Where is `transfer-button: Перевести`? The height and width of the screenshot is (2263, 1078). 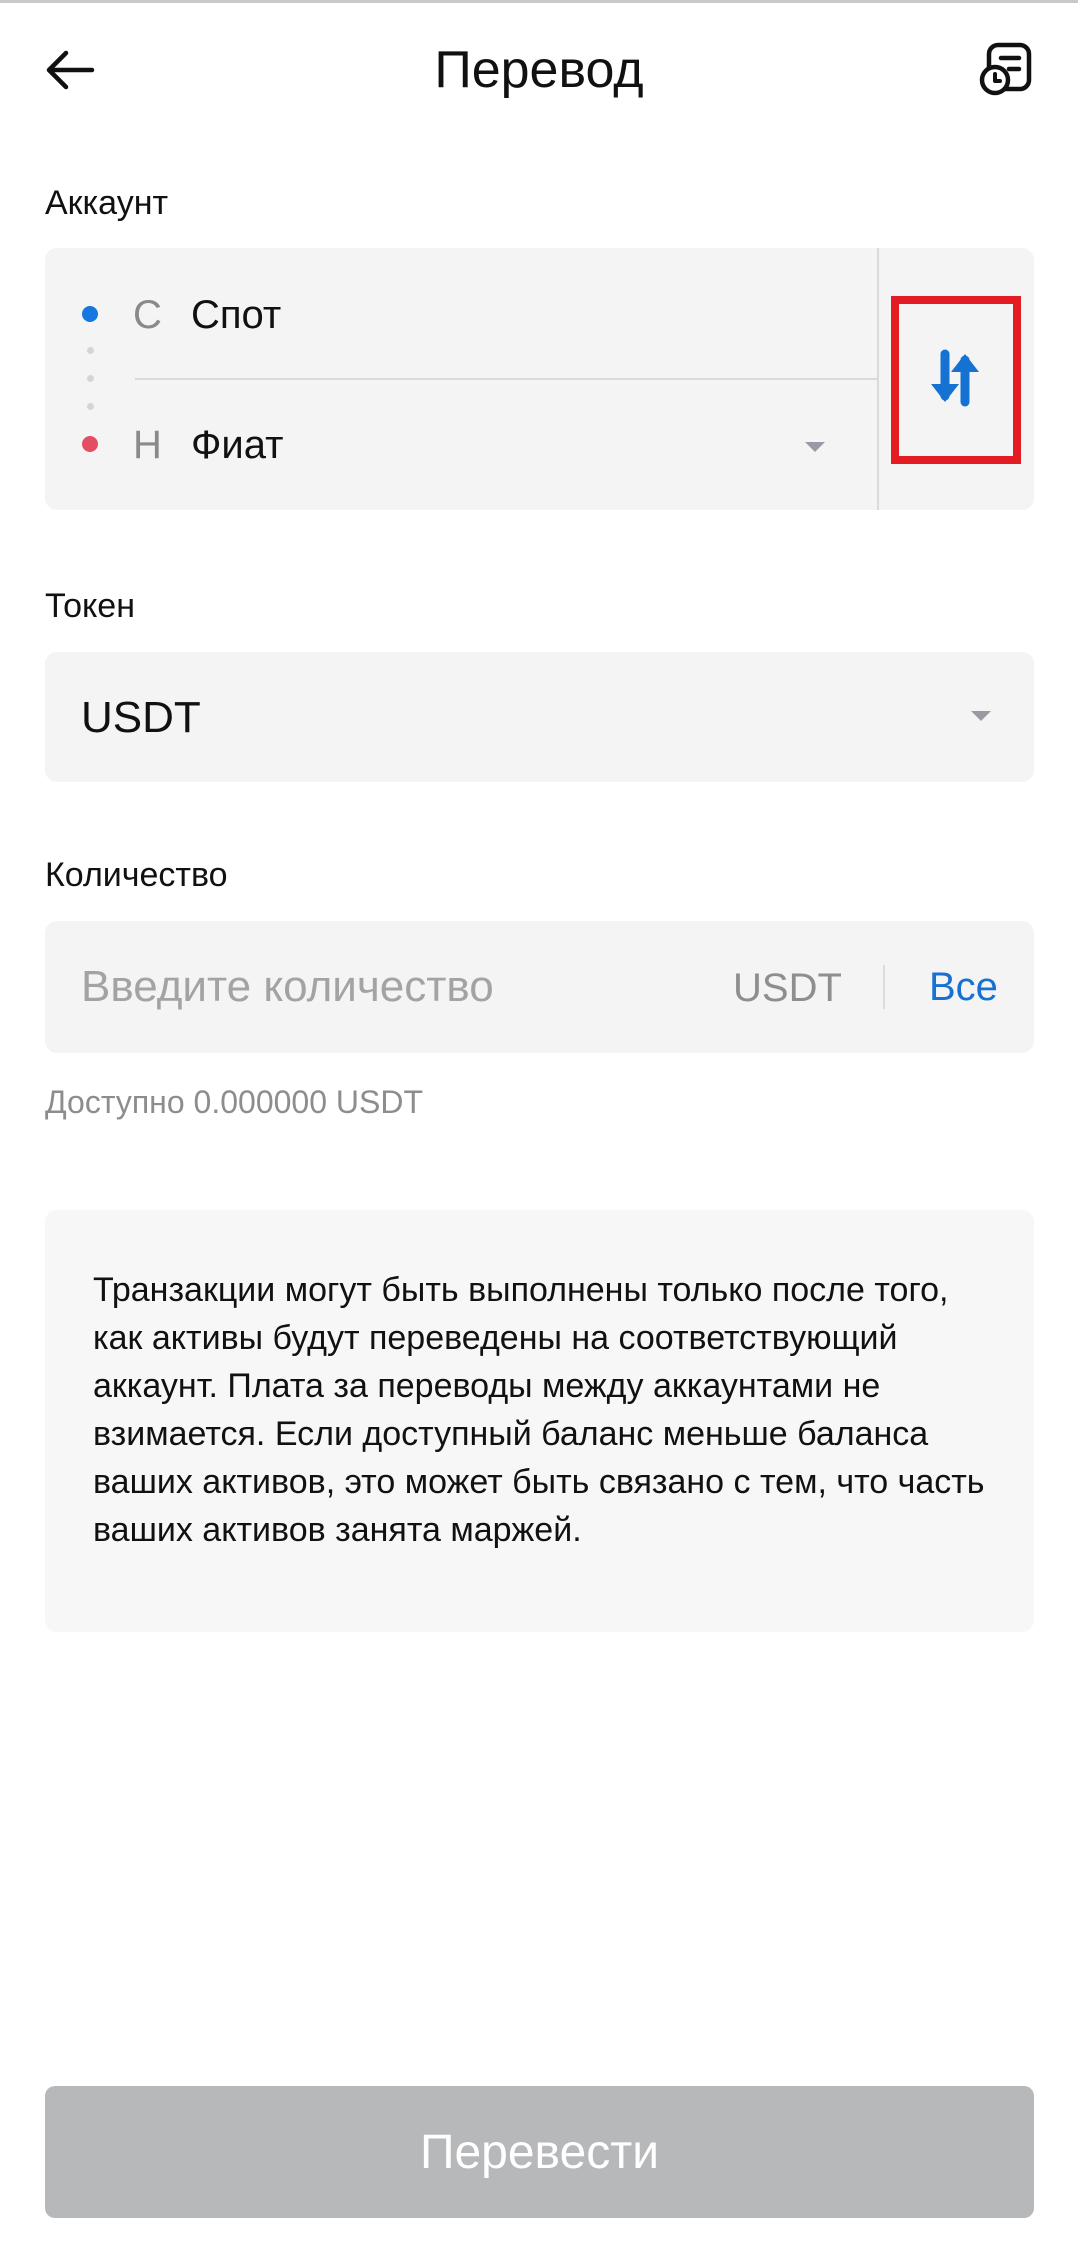 transfer-button: Перевести is located at coordinates (539, 2152).